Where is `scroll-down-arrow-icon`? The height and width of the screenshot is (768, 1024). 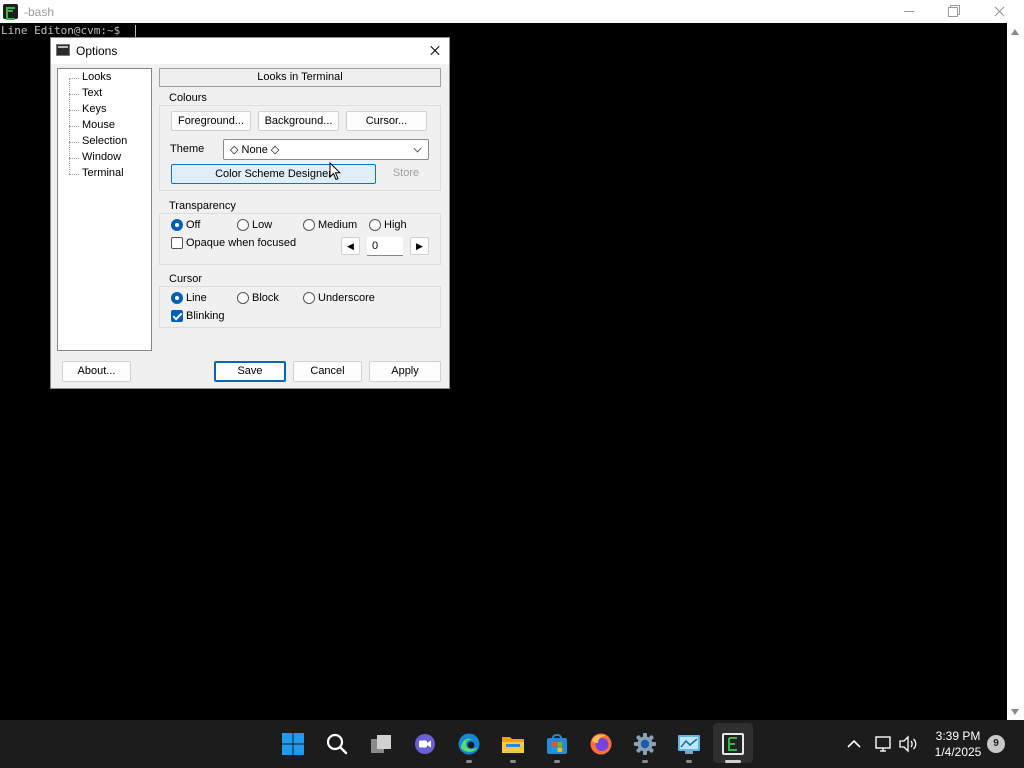 scroll-down-arrow-icon is located at coordinates (1015, 712).